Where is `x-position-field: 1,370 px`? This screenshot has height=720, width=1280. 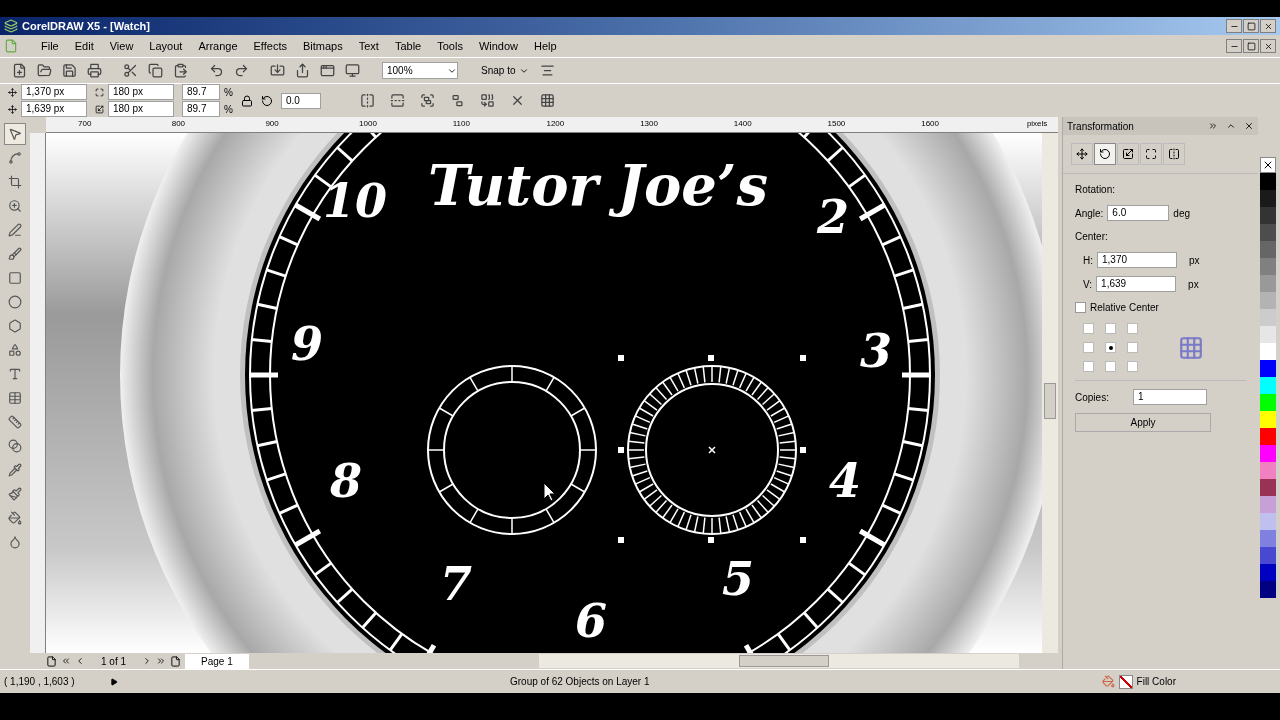
x-position-field: 1,370 px is located at coordinates (54, 92).